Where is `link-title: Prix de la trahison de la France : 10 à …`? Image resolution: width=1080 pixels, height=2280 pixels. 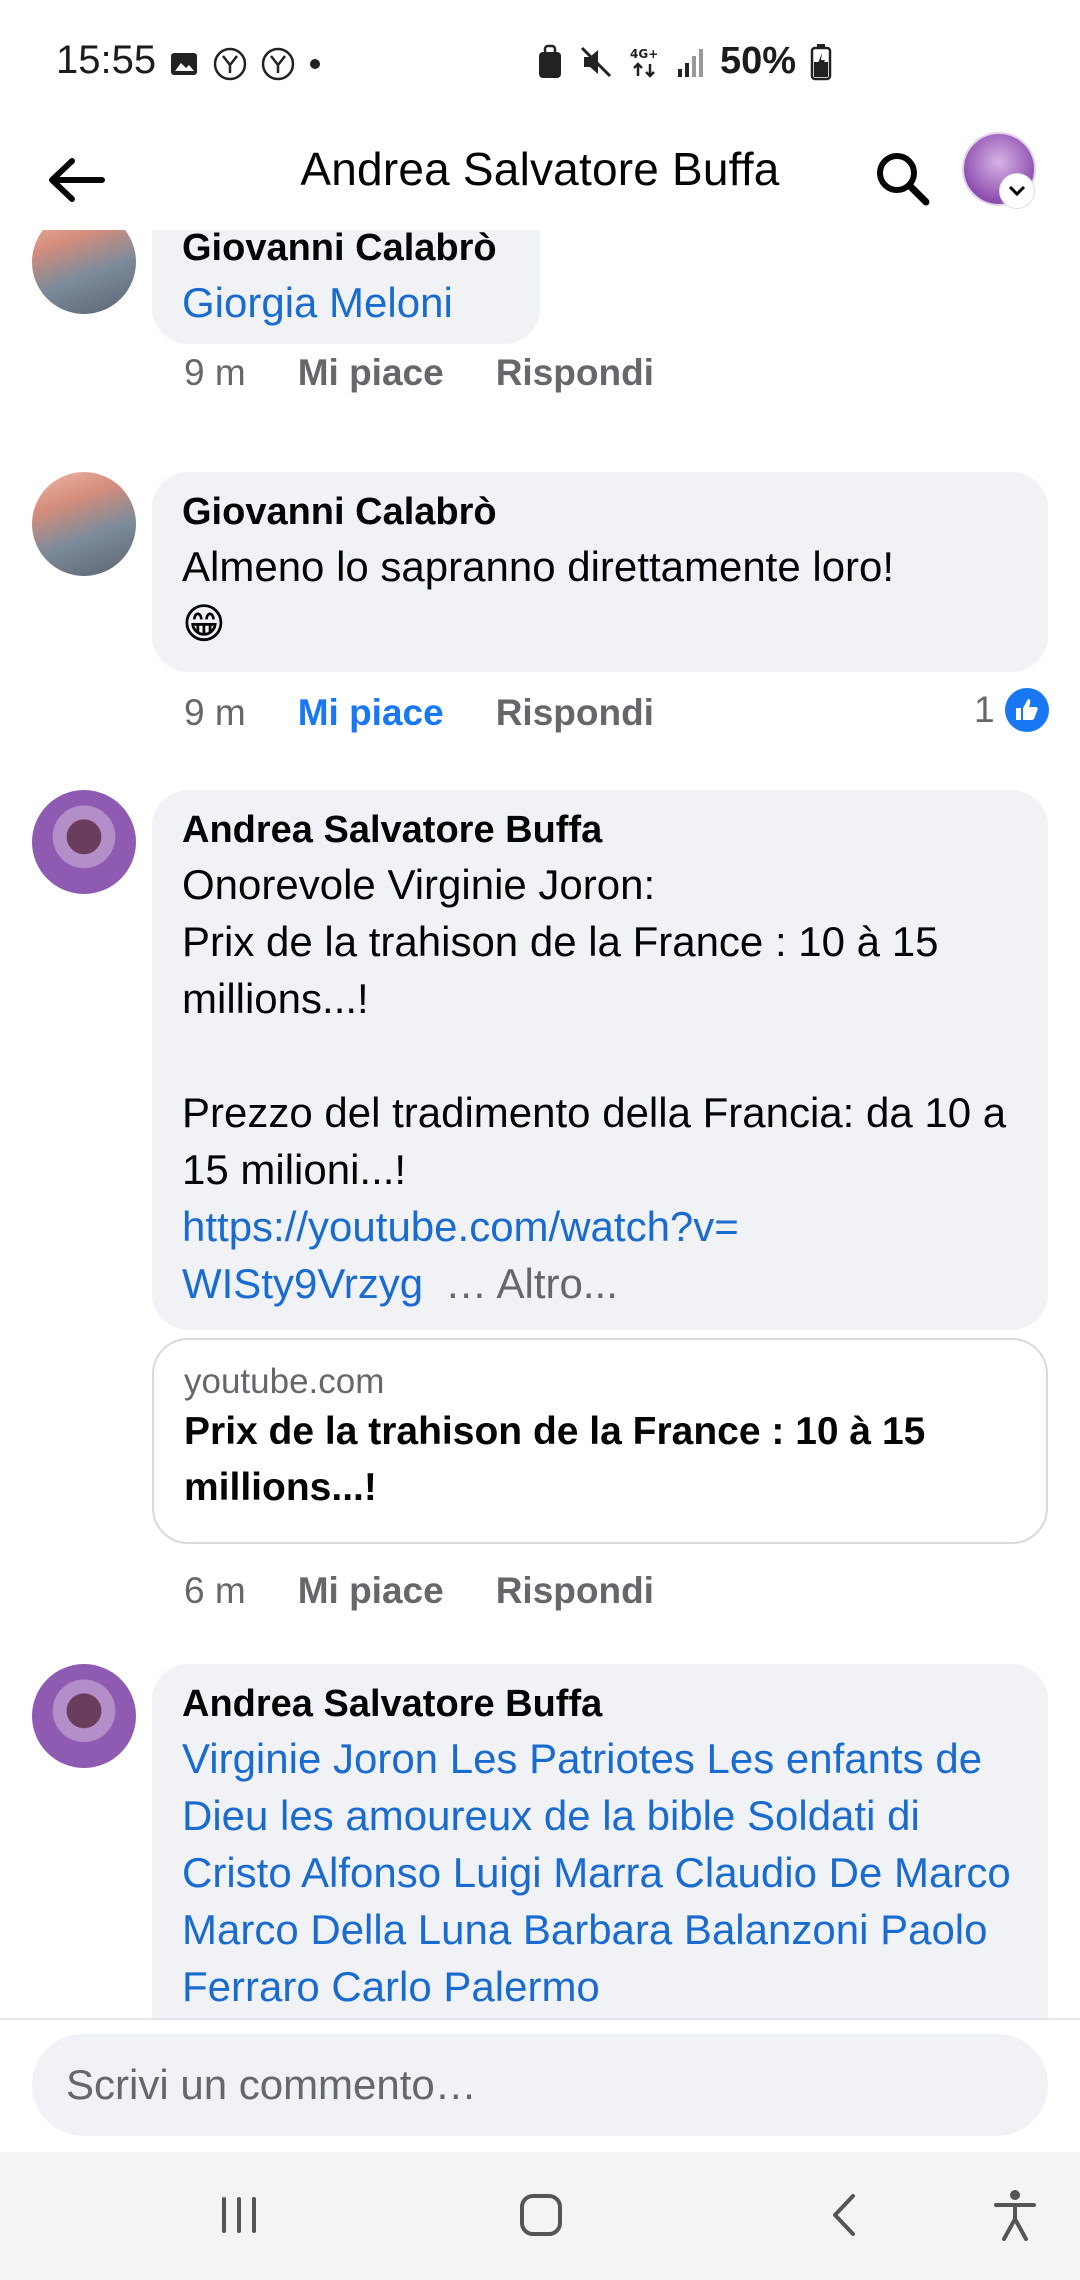 link-title: Prix de la trahison de la France : 10 à … is located at coordinates (555, 1459).